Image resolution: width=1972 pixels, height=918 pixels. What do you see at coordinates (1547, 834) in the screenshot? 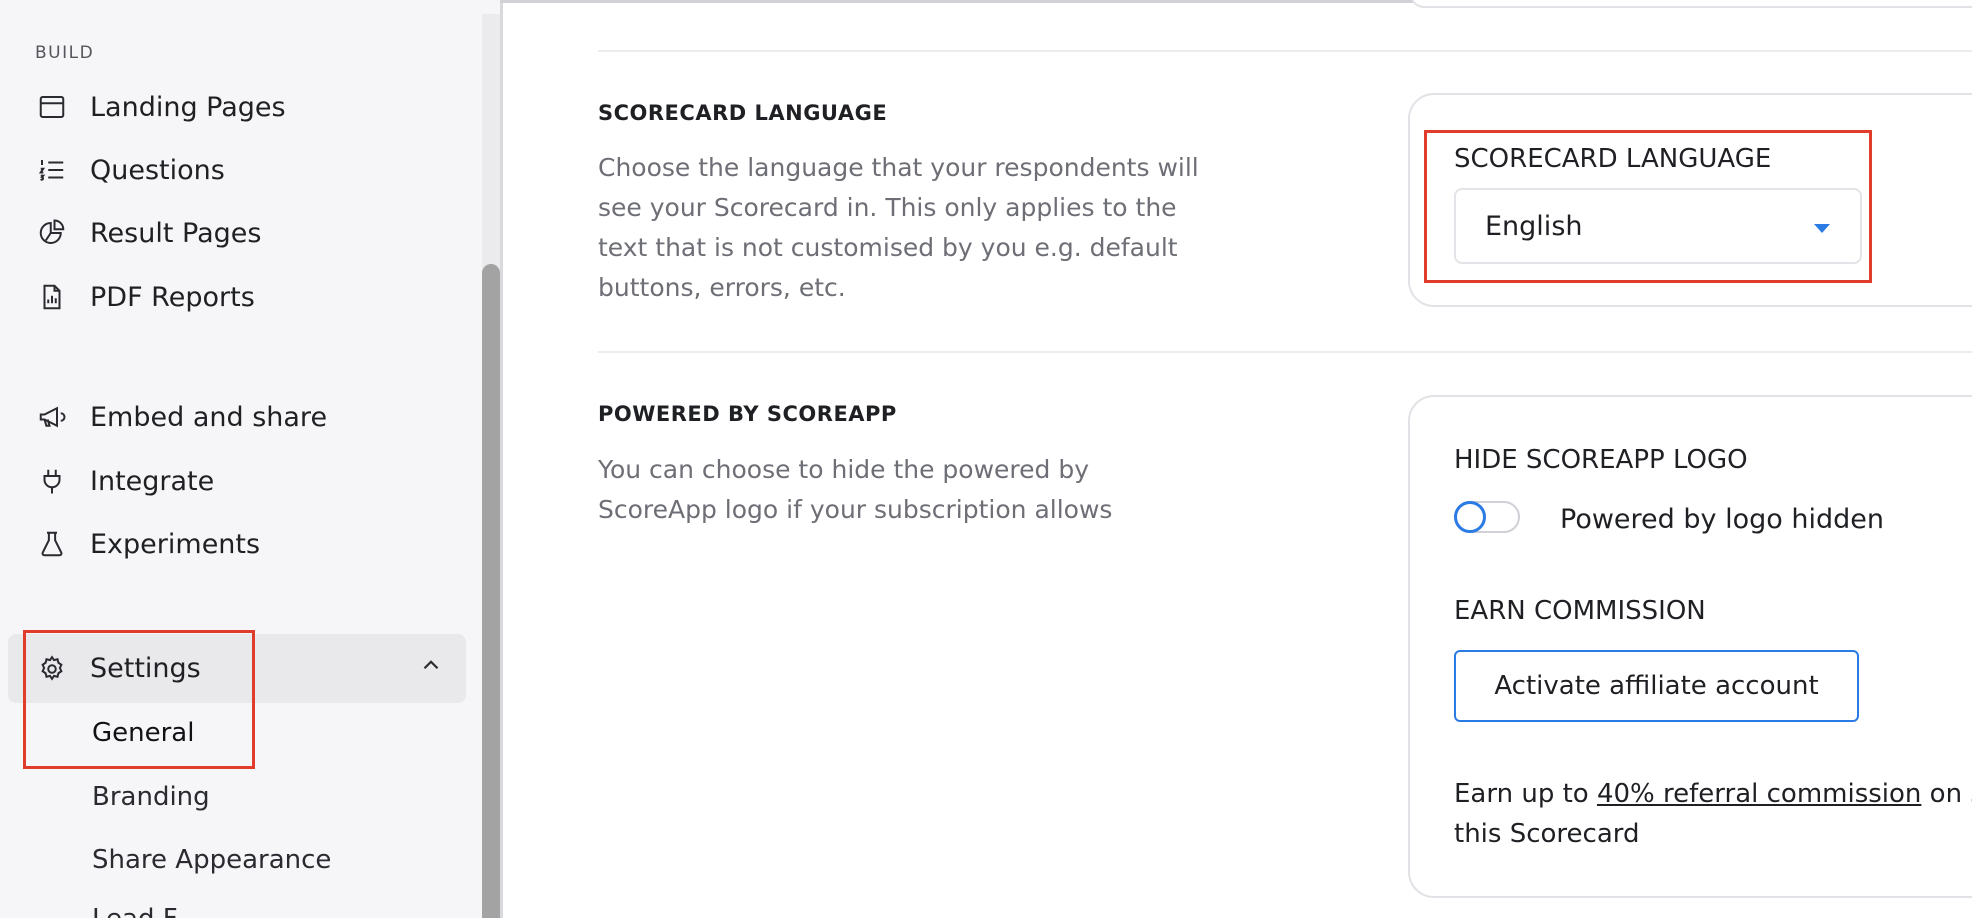
I see `commission-text-line2: this Scorecard` at bounding box center [1547, 834].